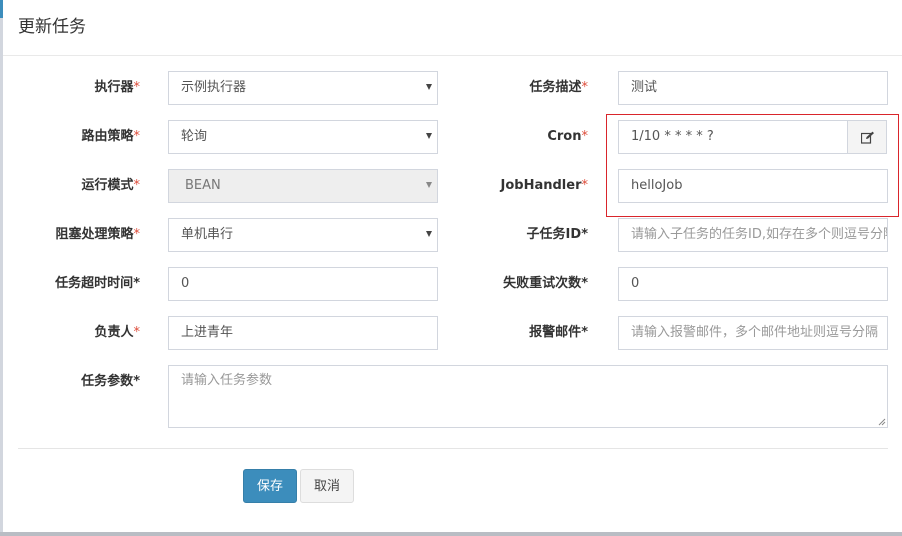  Describe the element at coordinates (557, 234) in the screenshot. I see `child-job-id-label: 子任务ID*` at that location.